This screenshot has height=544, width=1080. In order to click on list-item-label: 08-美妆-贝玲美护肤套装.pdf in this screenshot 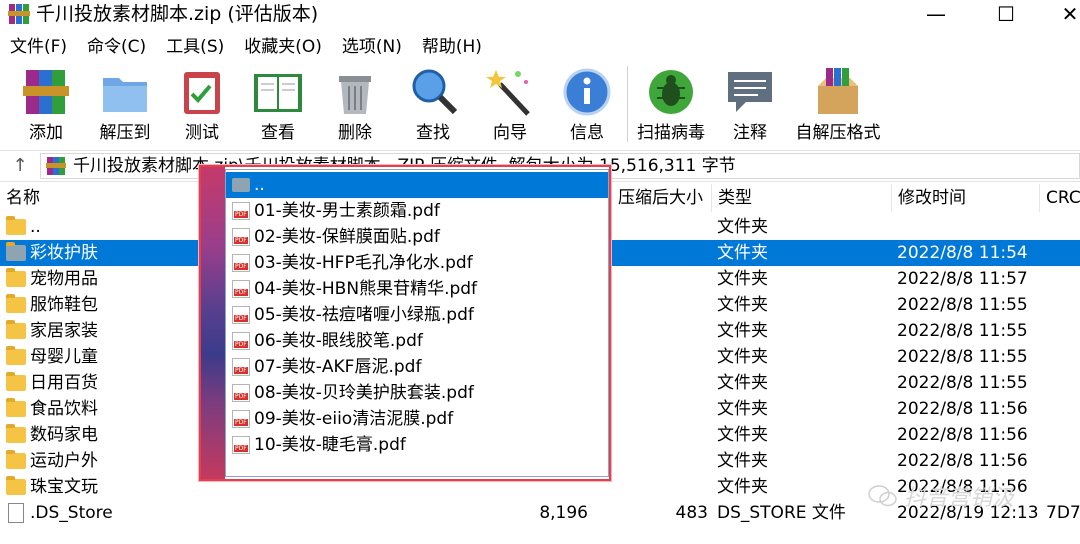, I will do `click(364, 393)`.